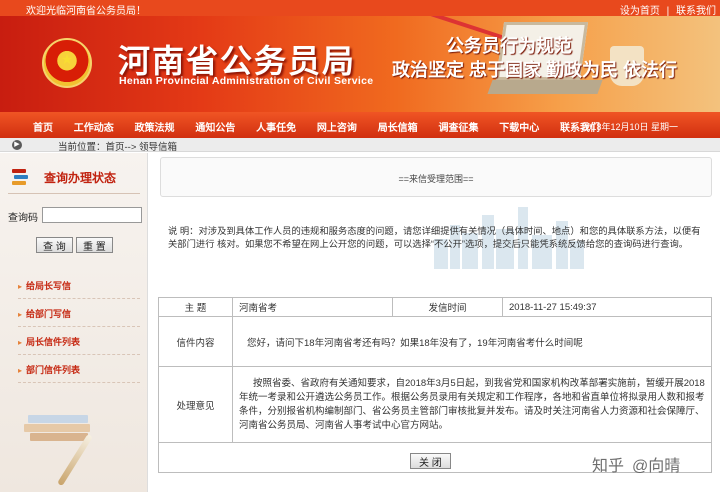  I want to click on laptop-base-illustration, so click(545, 87).